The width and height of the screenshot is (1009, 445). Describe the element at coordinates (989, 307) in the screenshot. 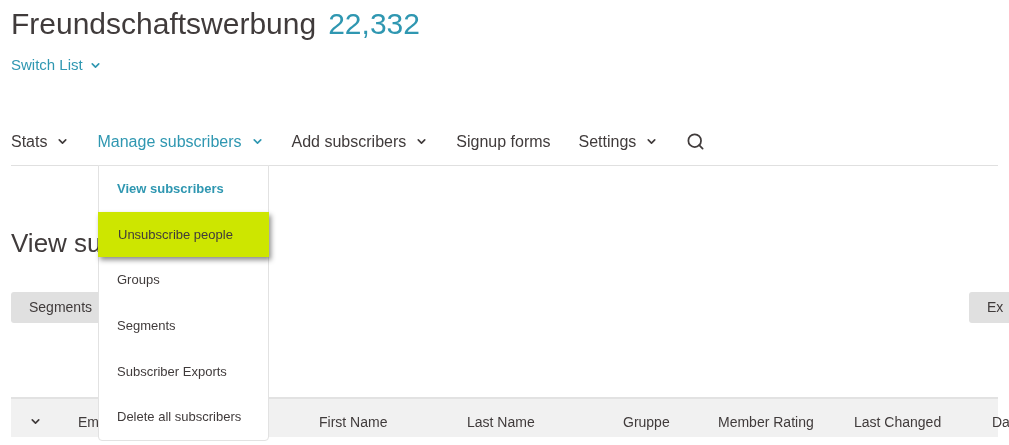

I see `export-button: Ex` at that location.